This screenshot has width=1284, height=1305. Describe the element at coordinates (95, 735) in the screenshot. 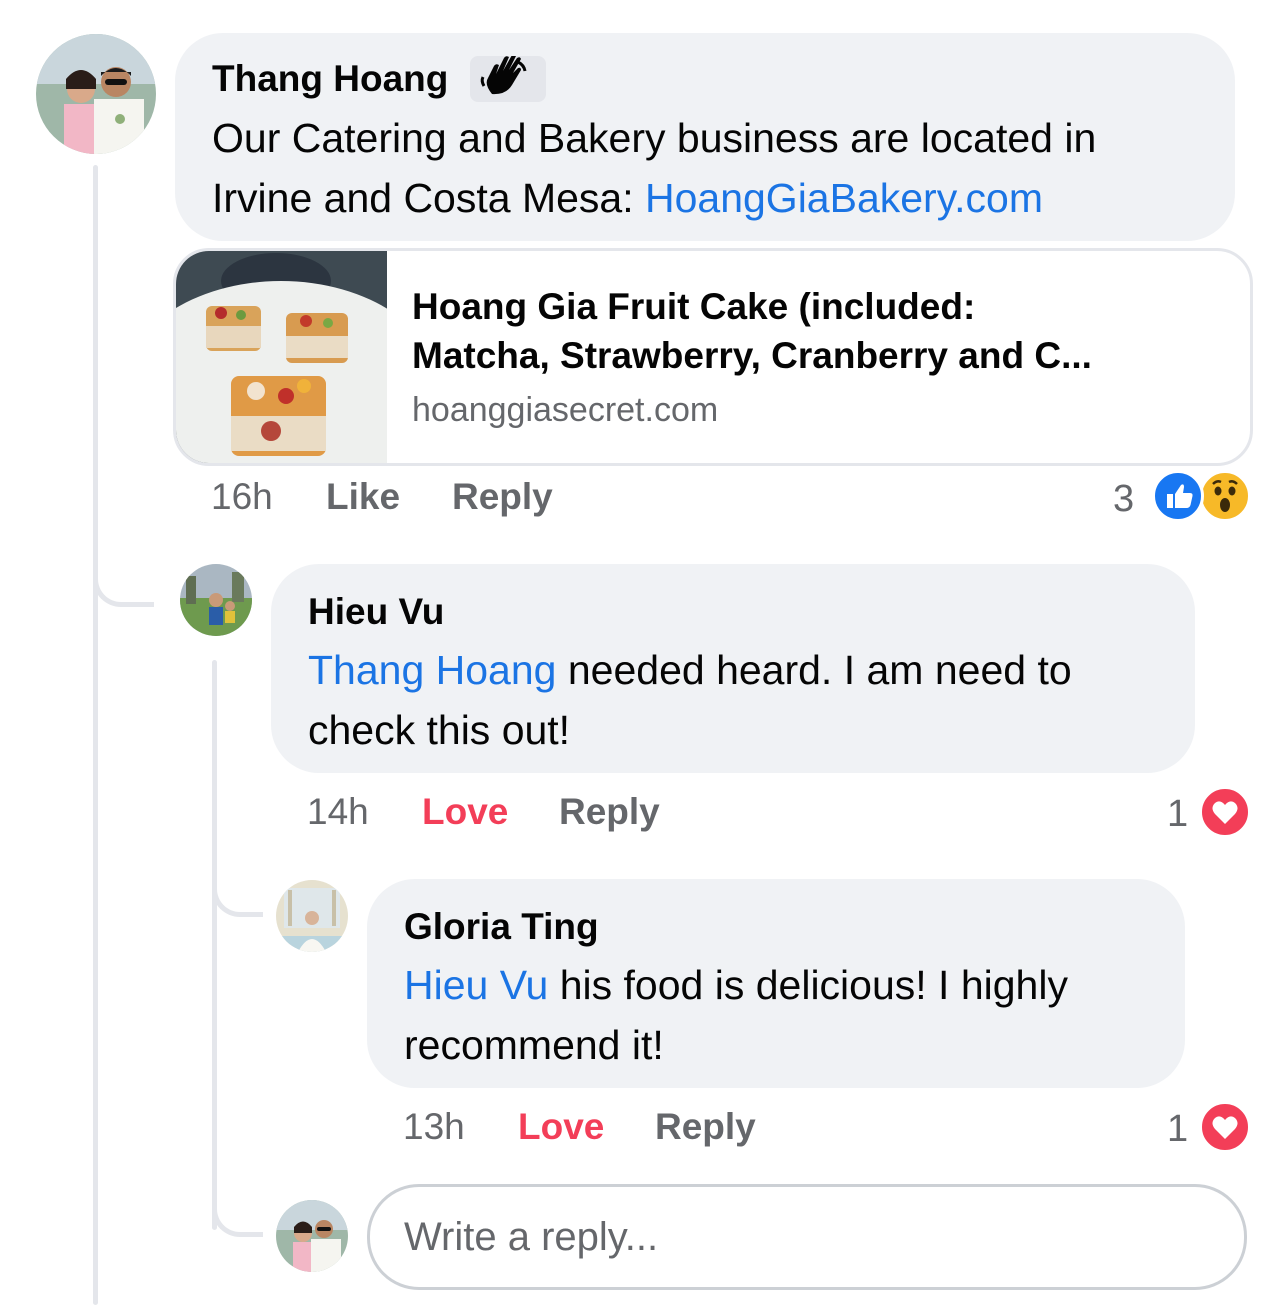

I see `thread-line-main` at that location.